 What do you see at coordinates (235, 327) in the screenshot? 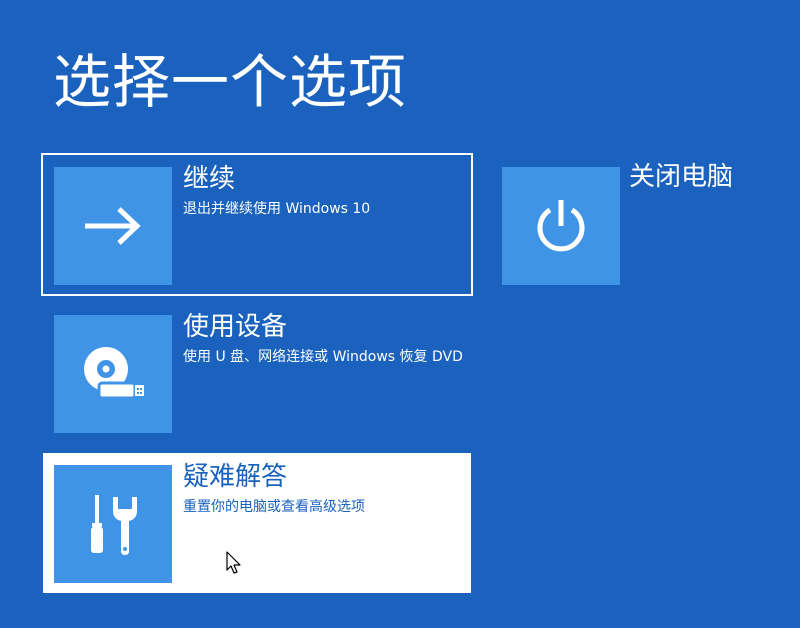
I see `use-device-title: 使用设备` at bounding box center [235, 327].